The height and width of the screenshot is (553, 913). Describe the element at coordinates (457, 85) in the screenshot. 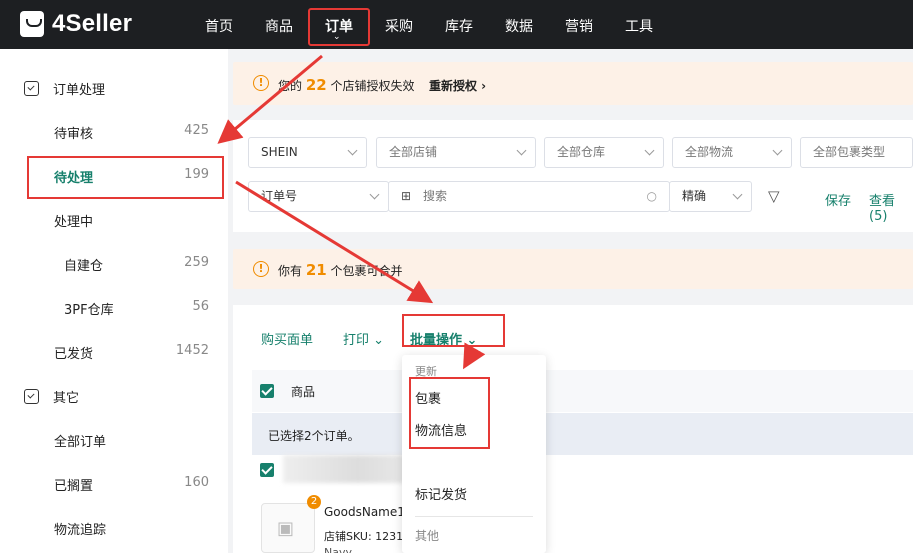

I see `reauthorize-link: 重新授权 ›` at that location.